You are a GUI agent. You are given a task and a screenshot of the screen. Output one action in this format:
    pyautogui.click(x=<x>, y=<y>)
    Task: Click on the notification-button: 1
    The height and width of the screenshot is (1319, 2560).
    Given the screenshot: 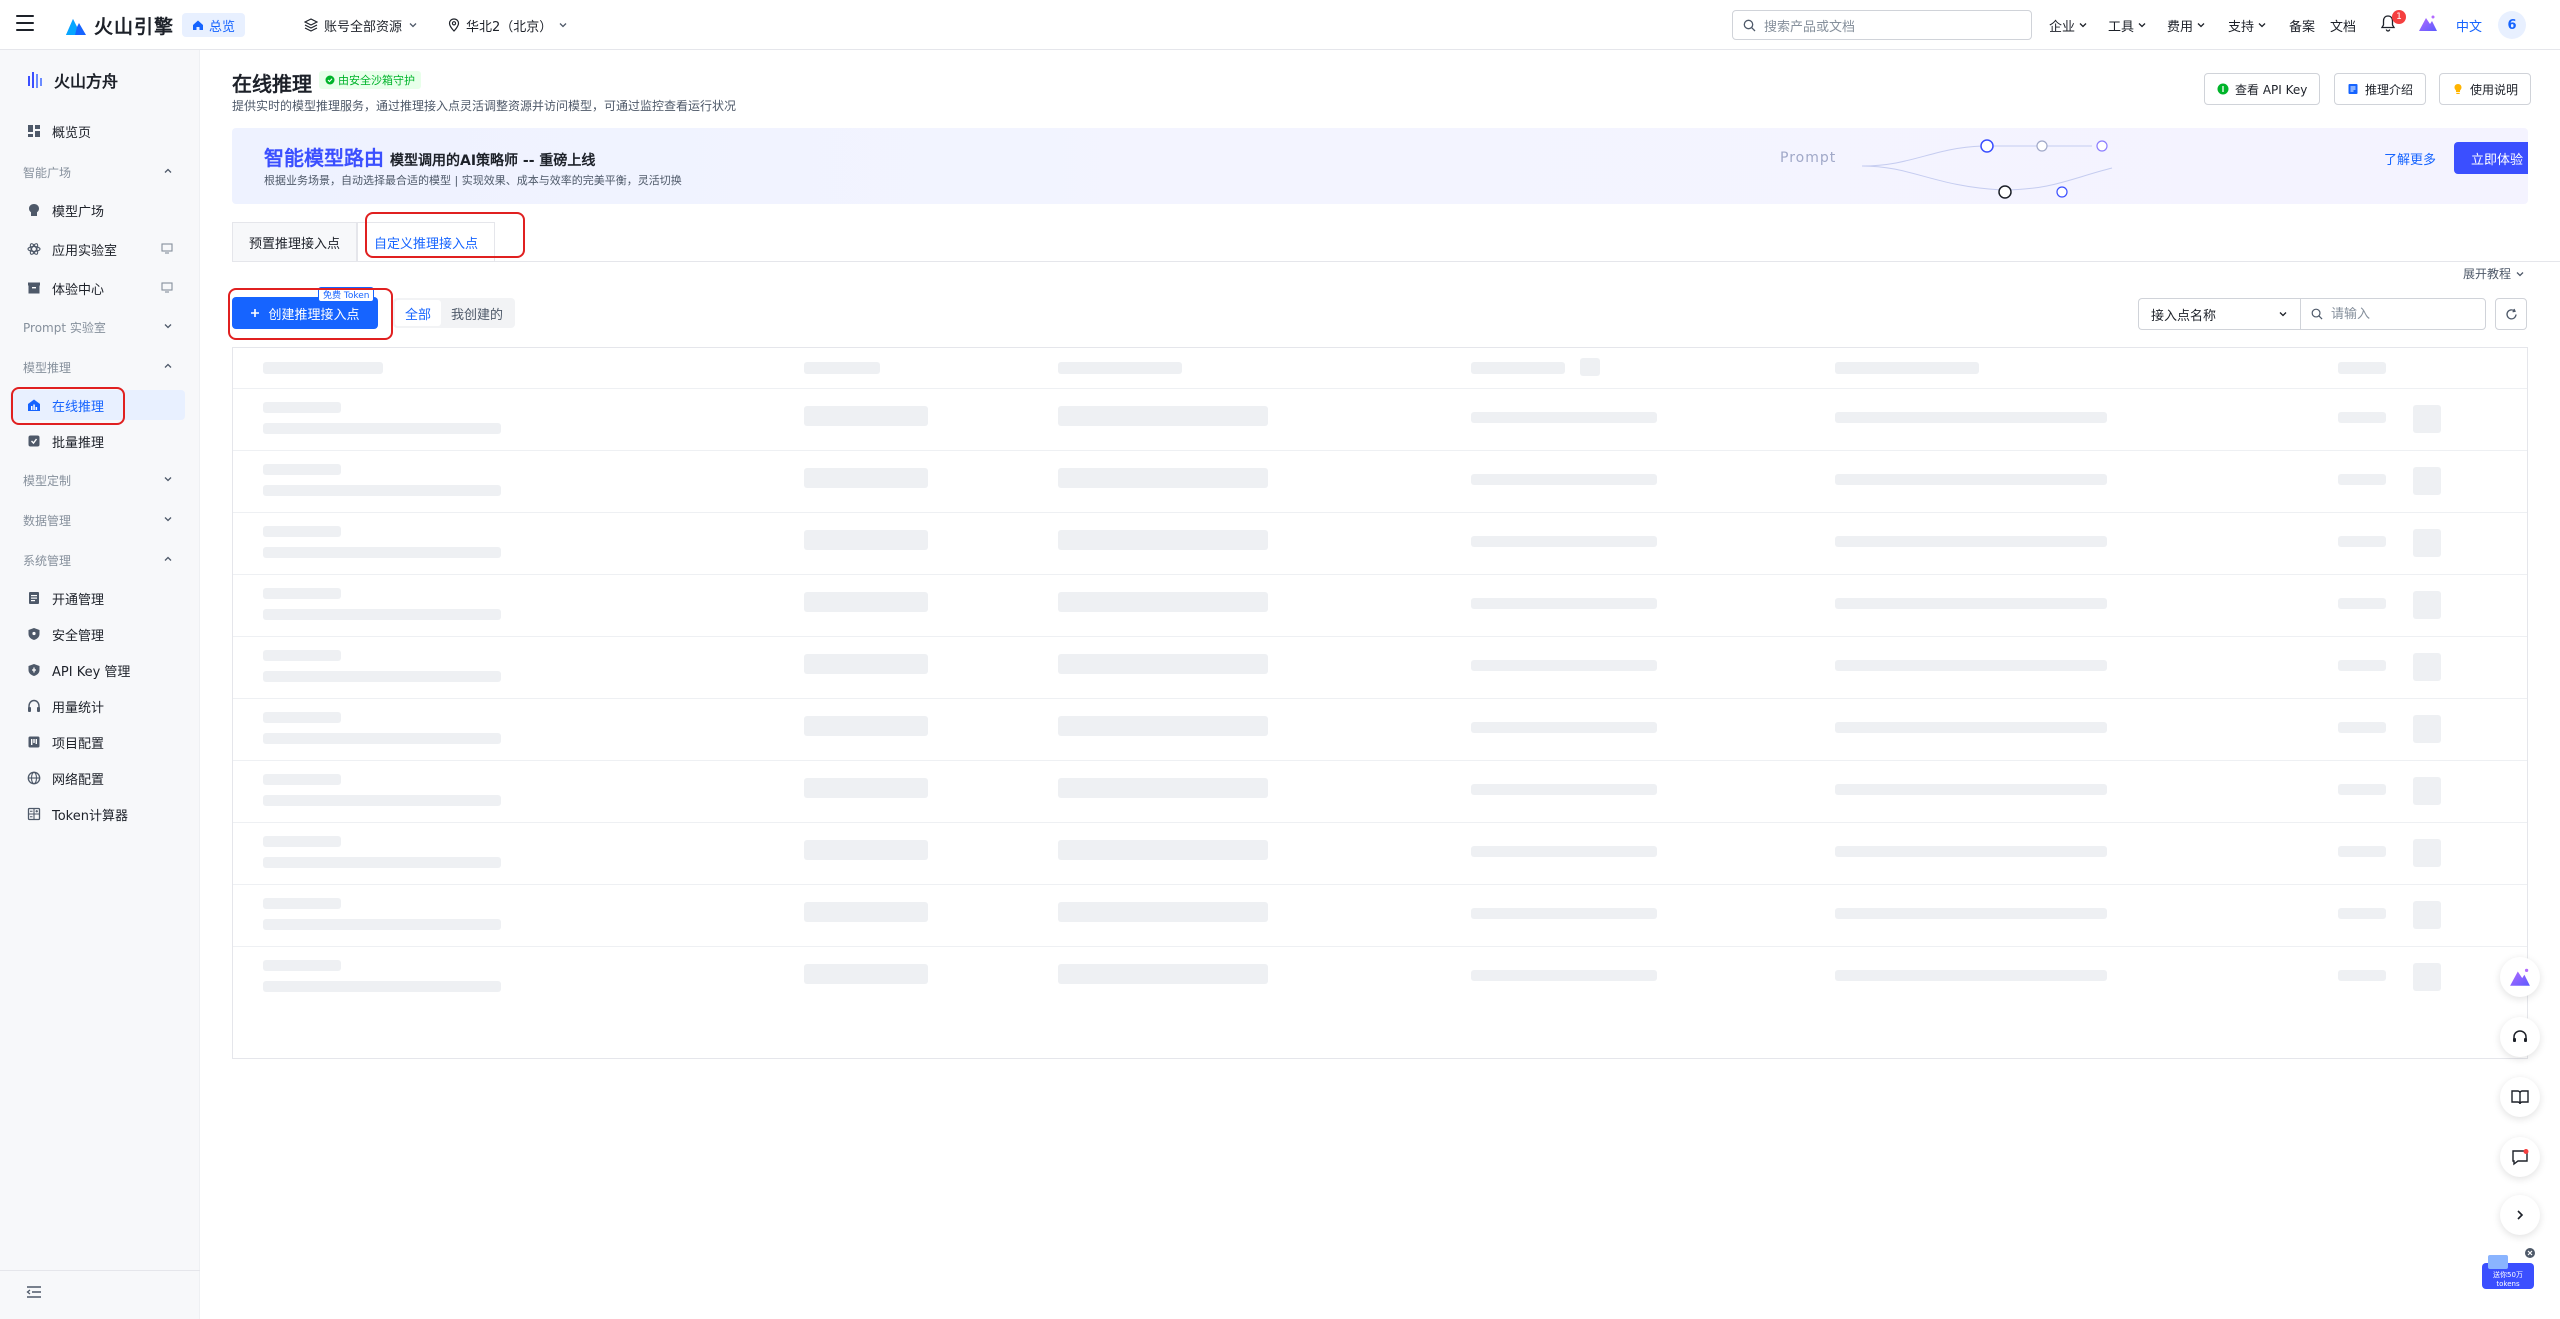 What is the action you would take?
    pyautogui.click(x=2393, y=23)
    